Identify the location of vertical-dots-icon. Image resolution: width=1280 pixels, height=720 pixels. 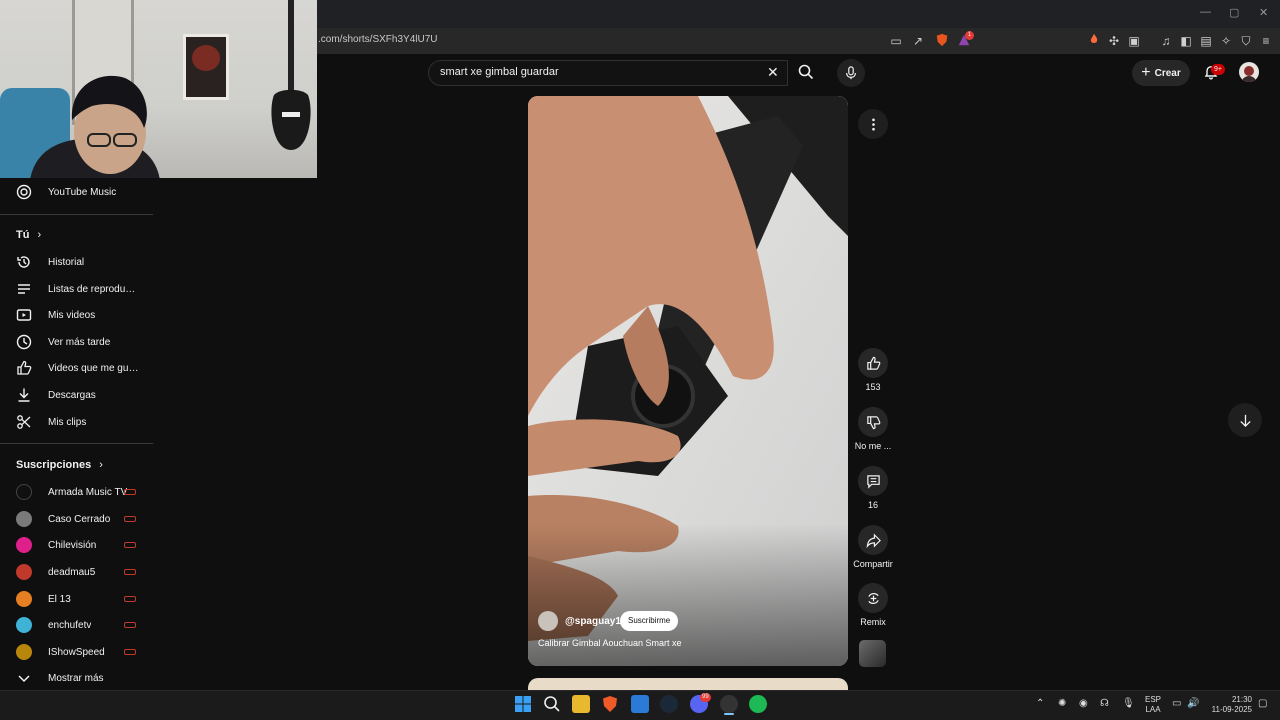
(873, 124).